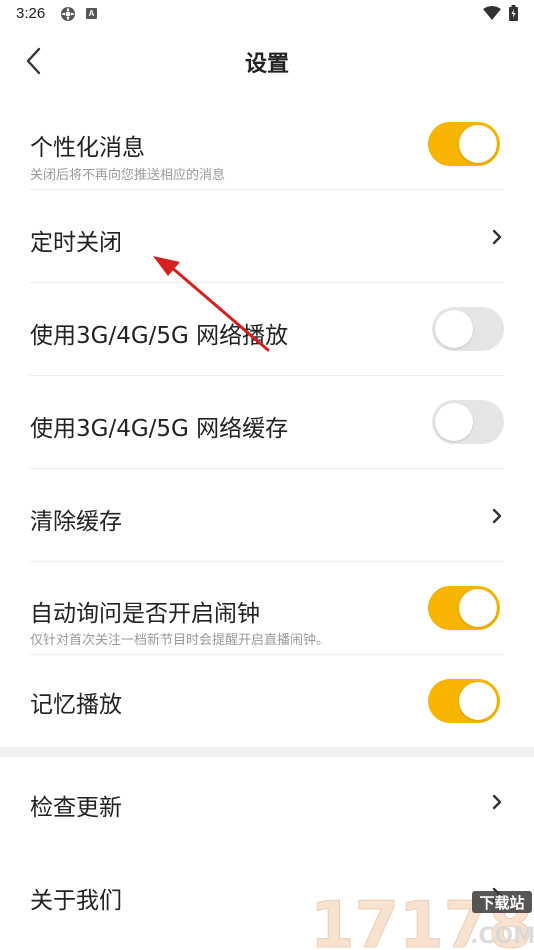 The width and height of the screenshot is (534, 950). Describe the element at coordinates (267, 515) in the screenshot. I see `setting-row-clear-cache: 清除缓存` at that location.